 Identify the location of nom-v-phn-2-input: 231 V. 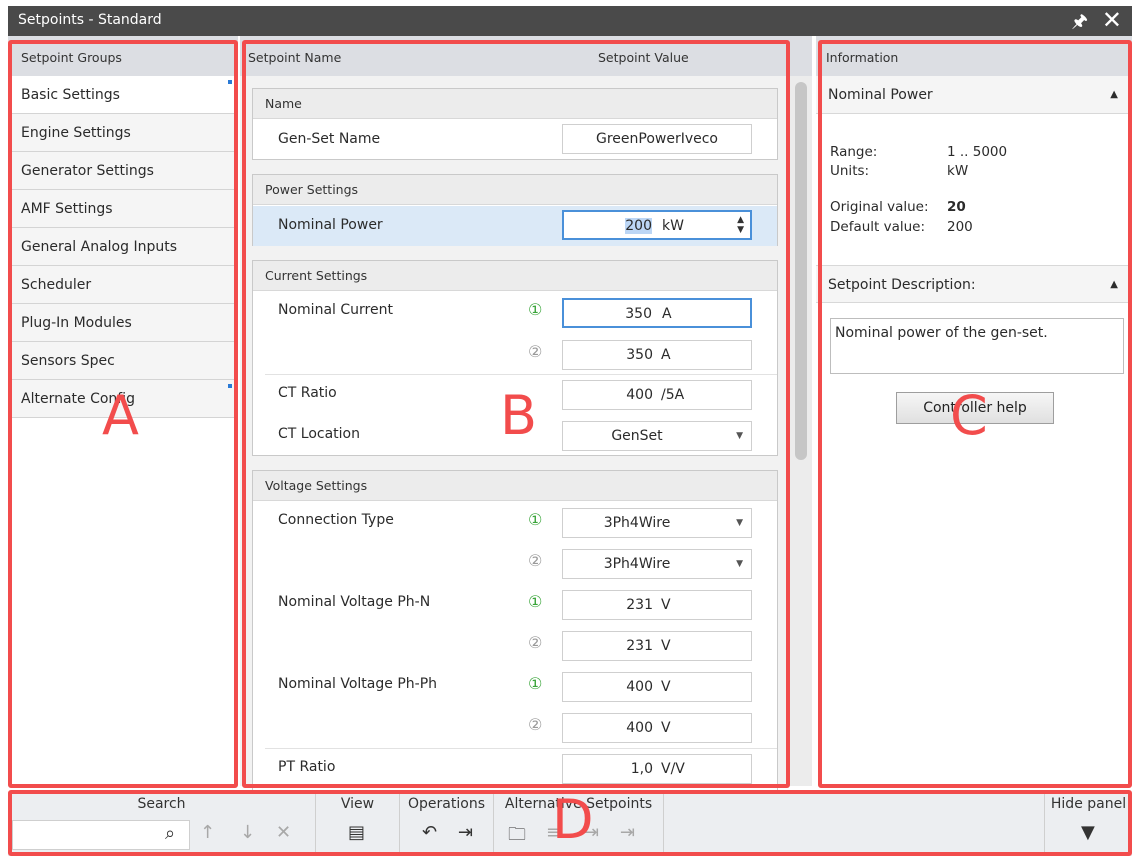
(657, 646).